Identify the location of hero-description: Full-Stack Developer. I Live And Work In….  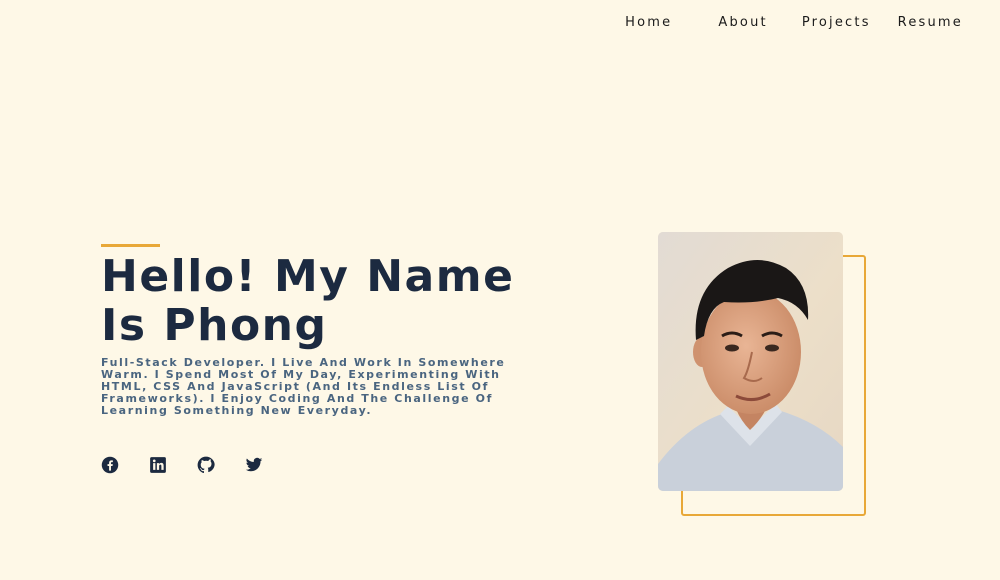
(303, 386).